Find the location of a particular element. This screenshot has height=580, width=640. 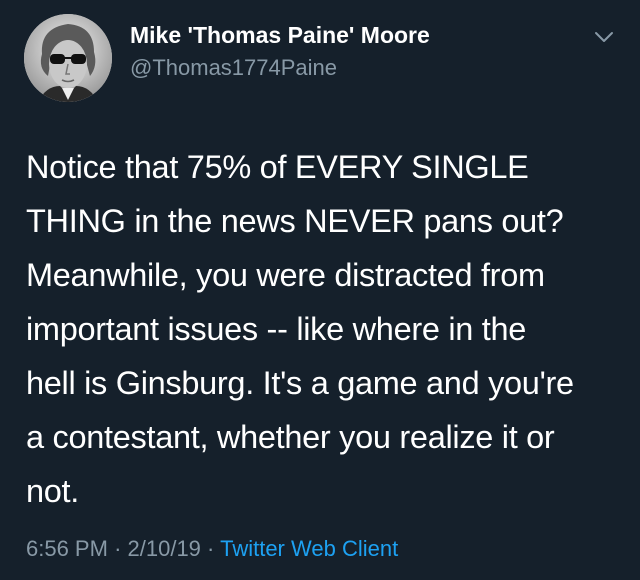

author-avatar is located at coordinates (68, 58).